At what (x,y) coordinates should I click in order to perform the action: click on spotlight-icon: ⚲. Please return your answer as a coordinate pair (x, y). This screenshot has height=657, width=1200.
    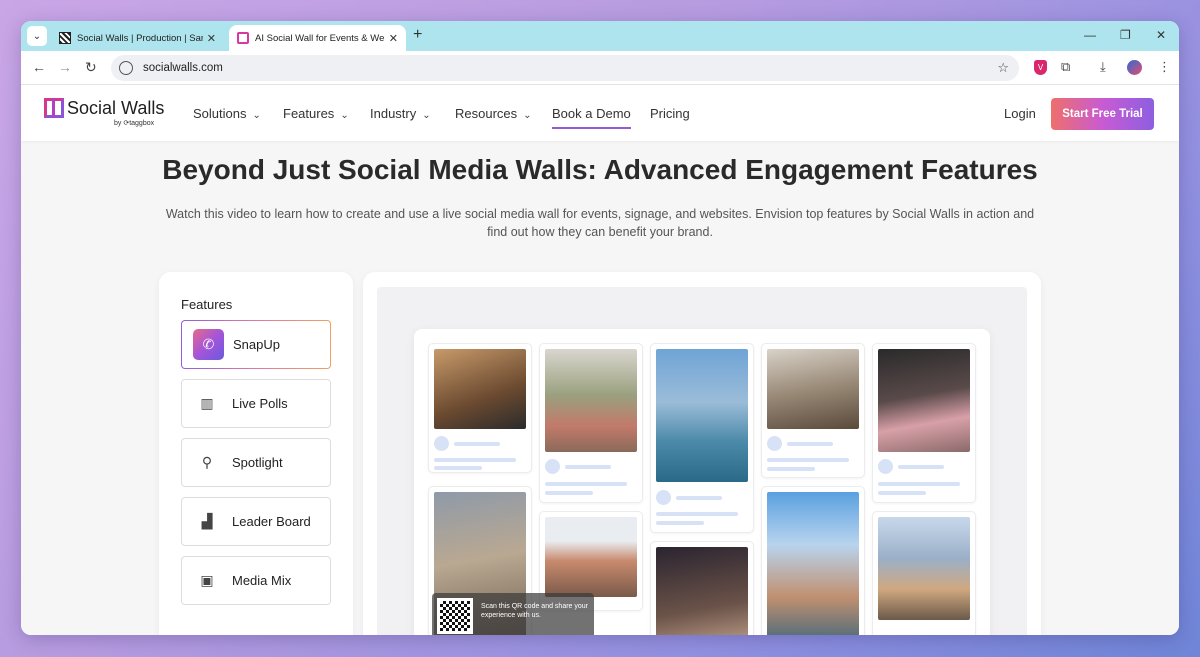
    Looking at the image, I should click on (207, 462).